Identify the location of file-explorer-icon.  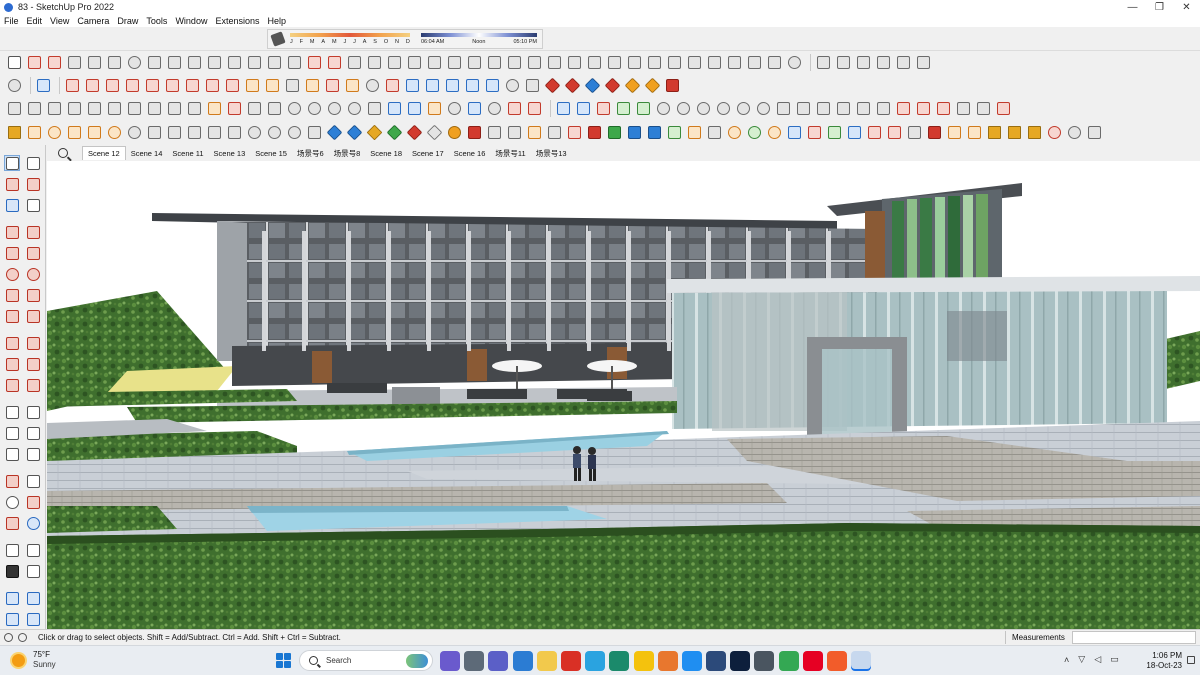
(546, 661).